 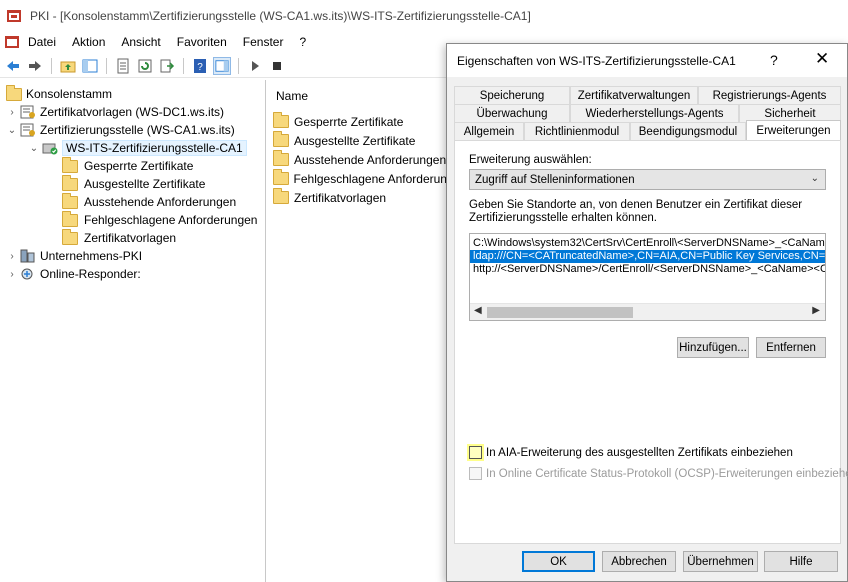 I want to click on menu-fenster: Fenster, so click(x=263, y=42).